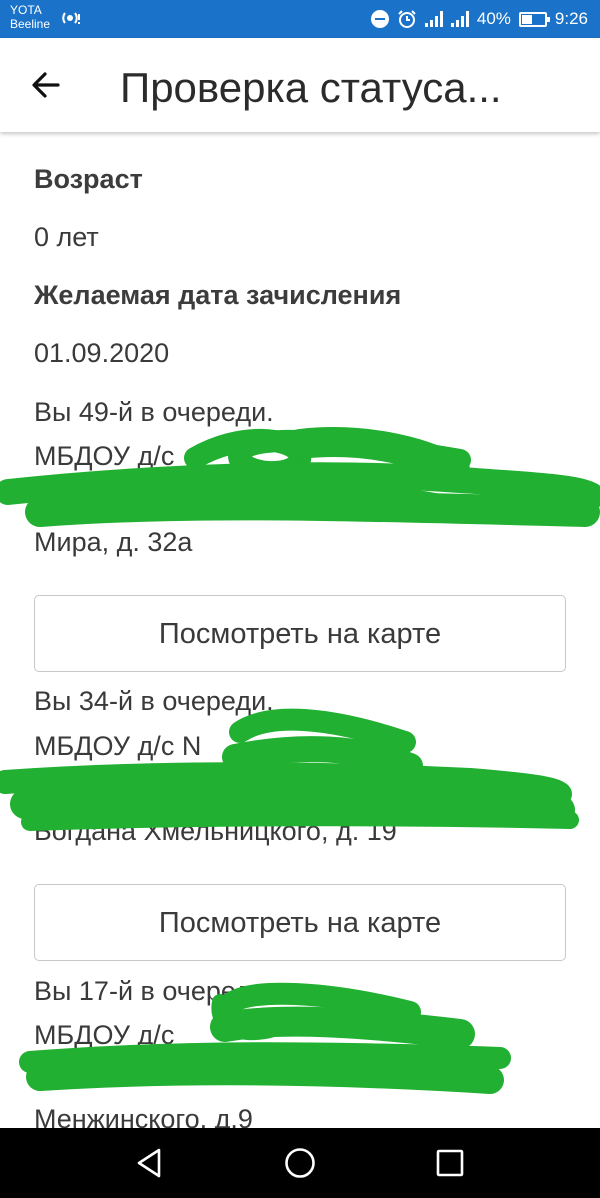  Describe the element at coordinates (300, 19) in the screenshot. I see `status-bar: YOTA Beeline 40% 9:26` at that location.